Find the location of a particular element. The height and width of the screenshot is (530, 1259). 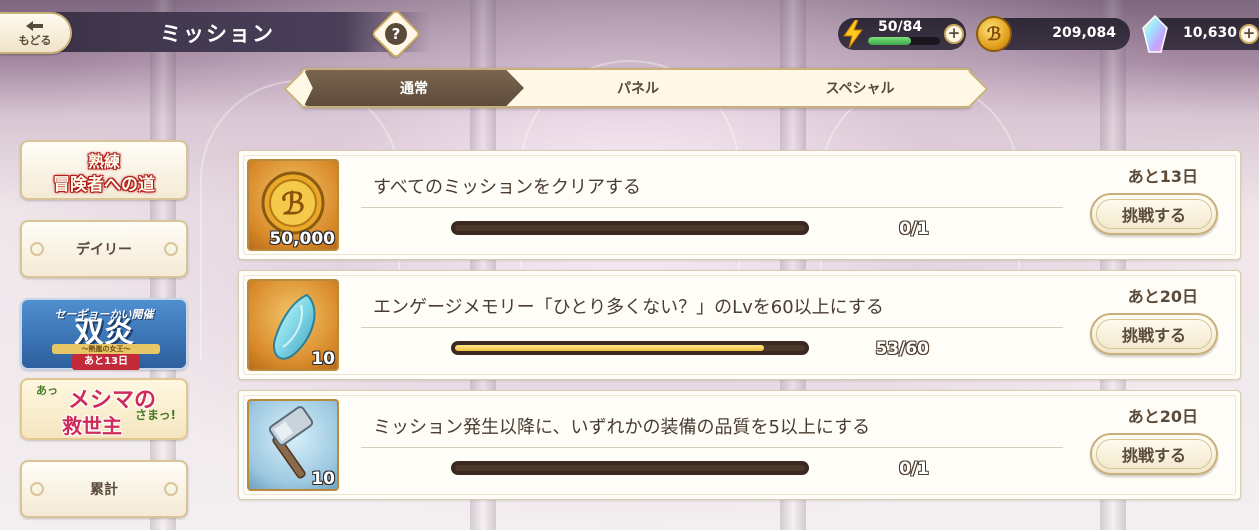

tab-panel: パネル is located at coordinates (638, 88).